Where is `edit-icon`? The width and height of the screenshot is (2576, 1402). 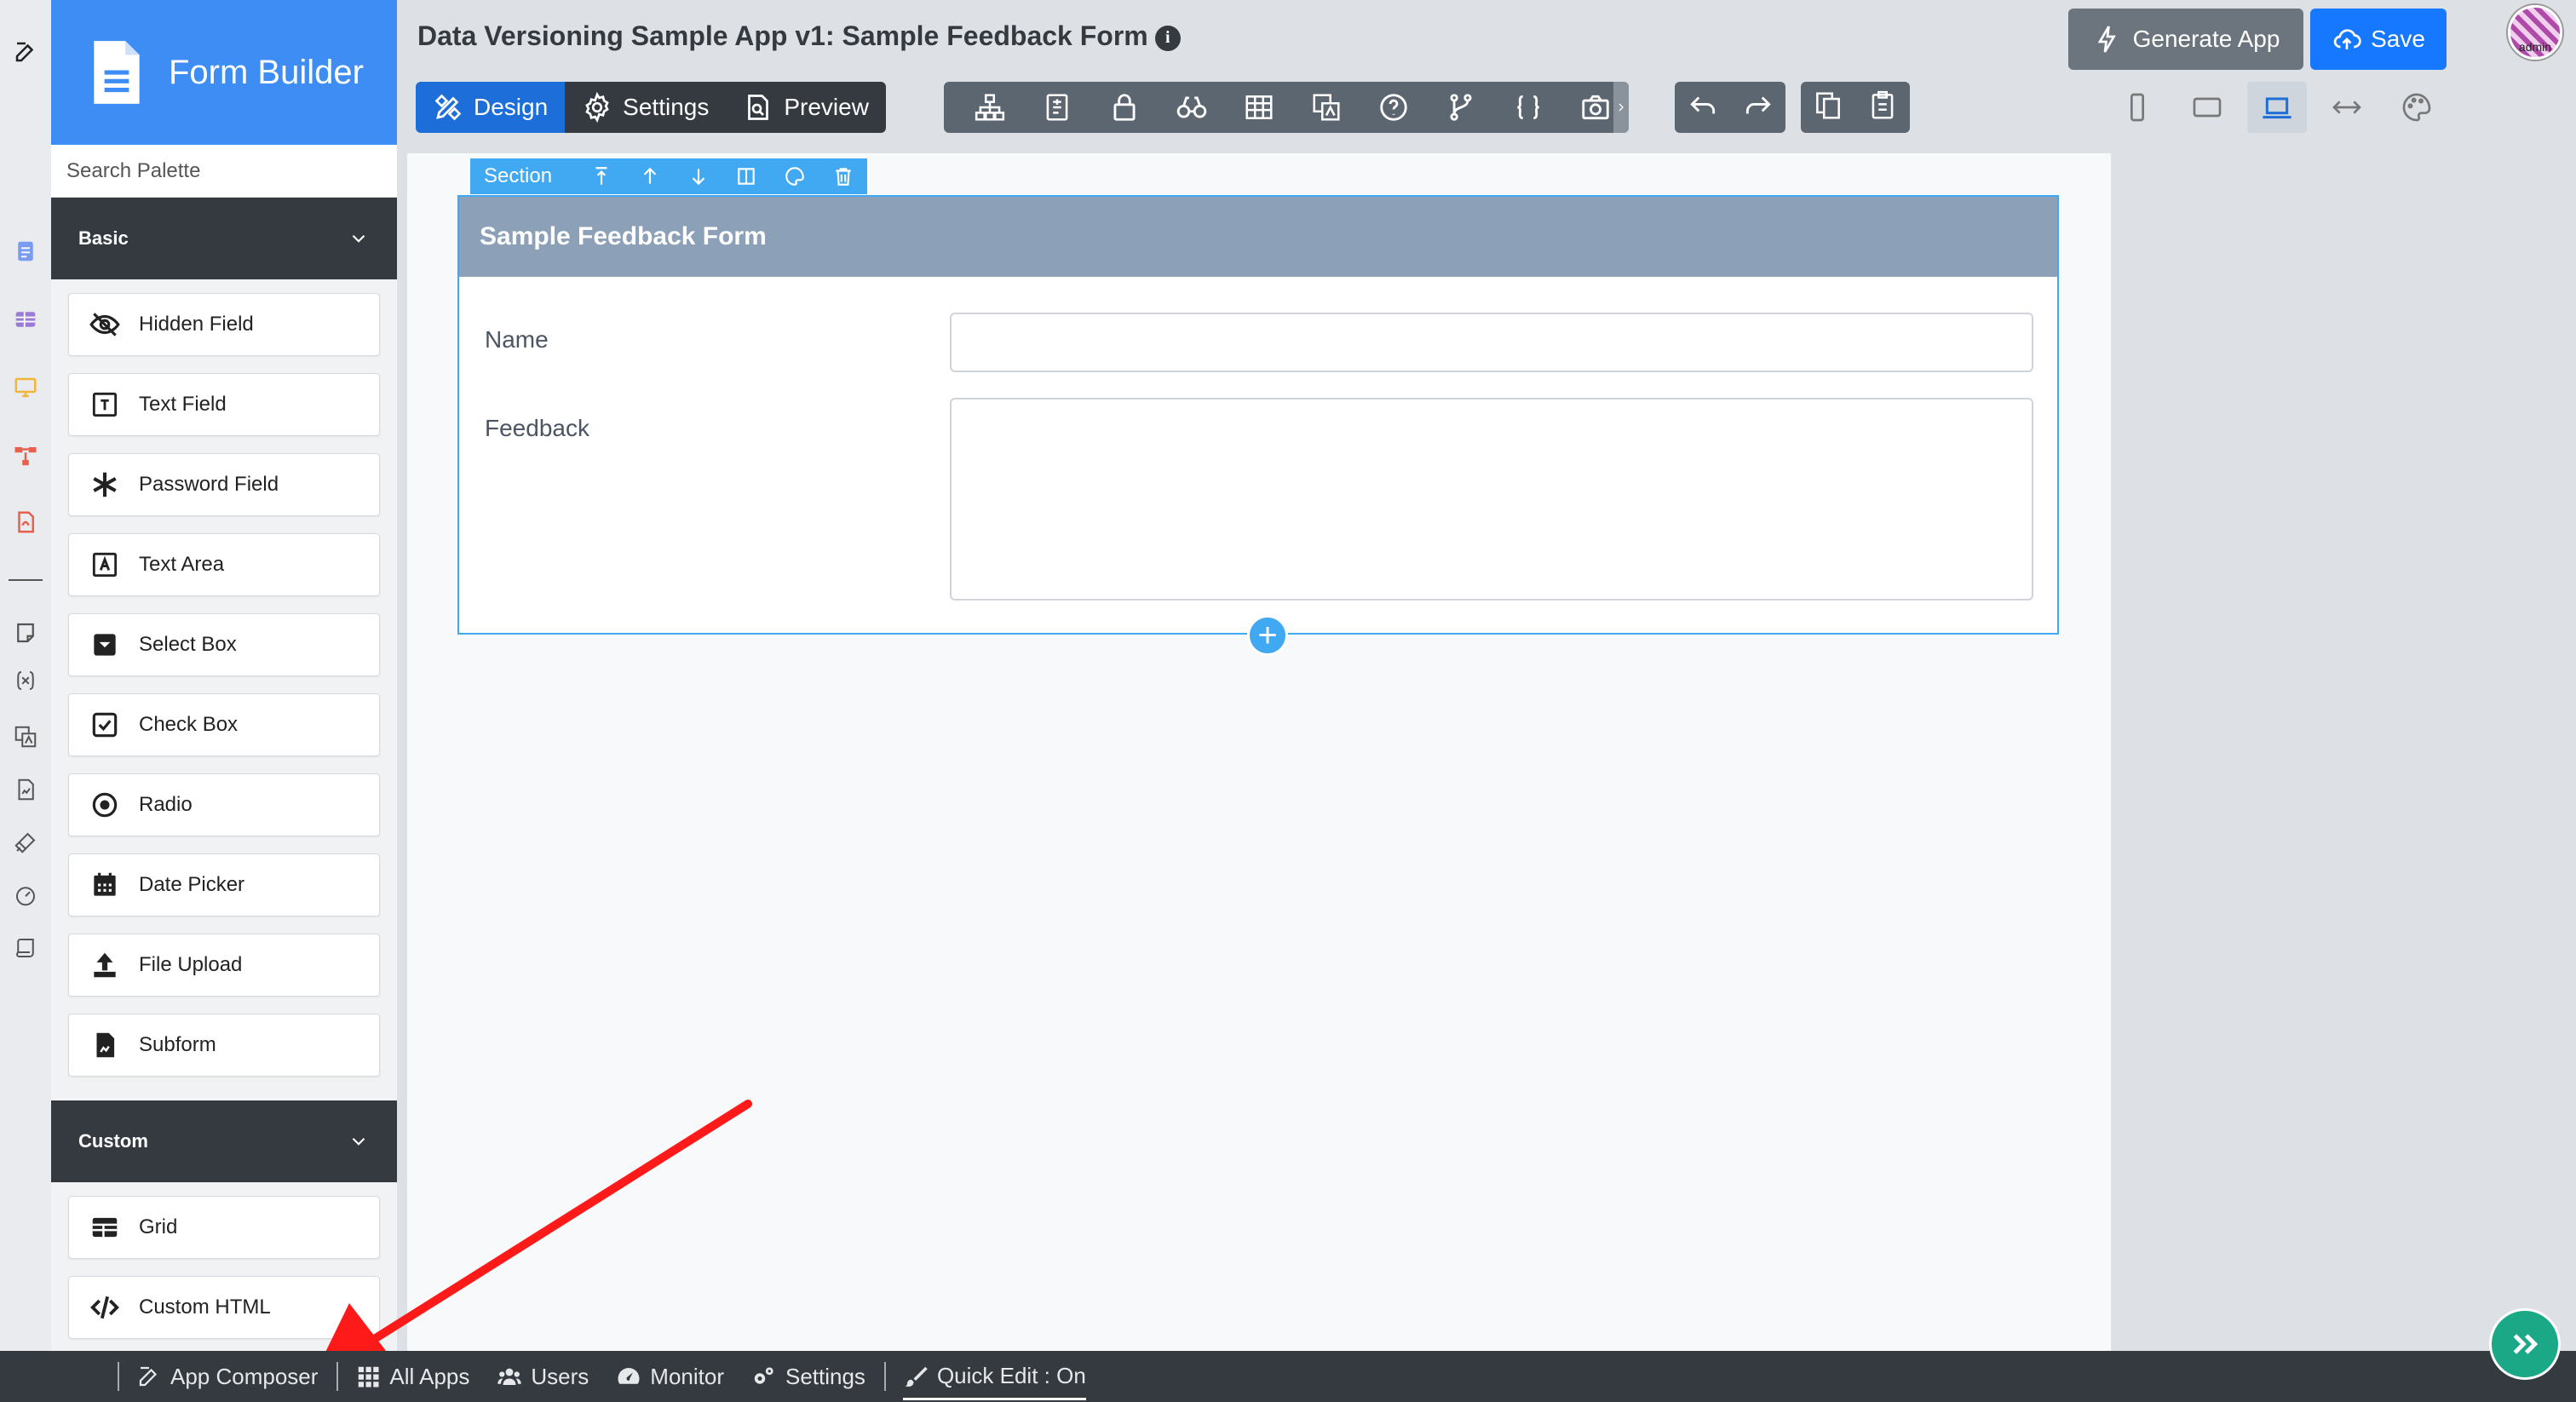
edit-icon is located at coordinates (26, 52).